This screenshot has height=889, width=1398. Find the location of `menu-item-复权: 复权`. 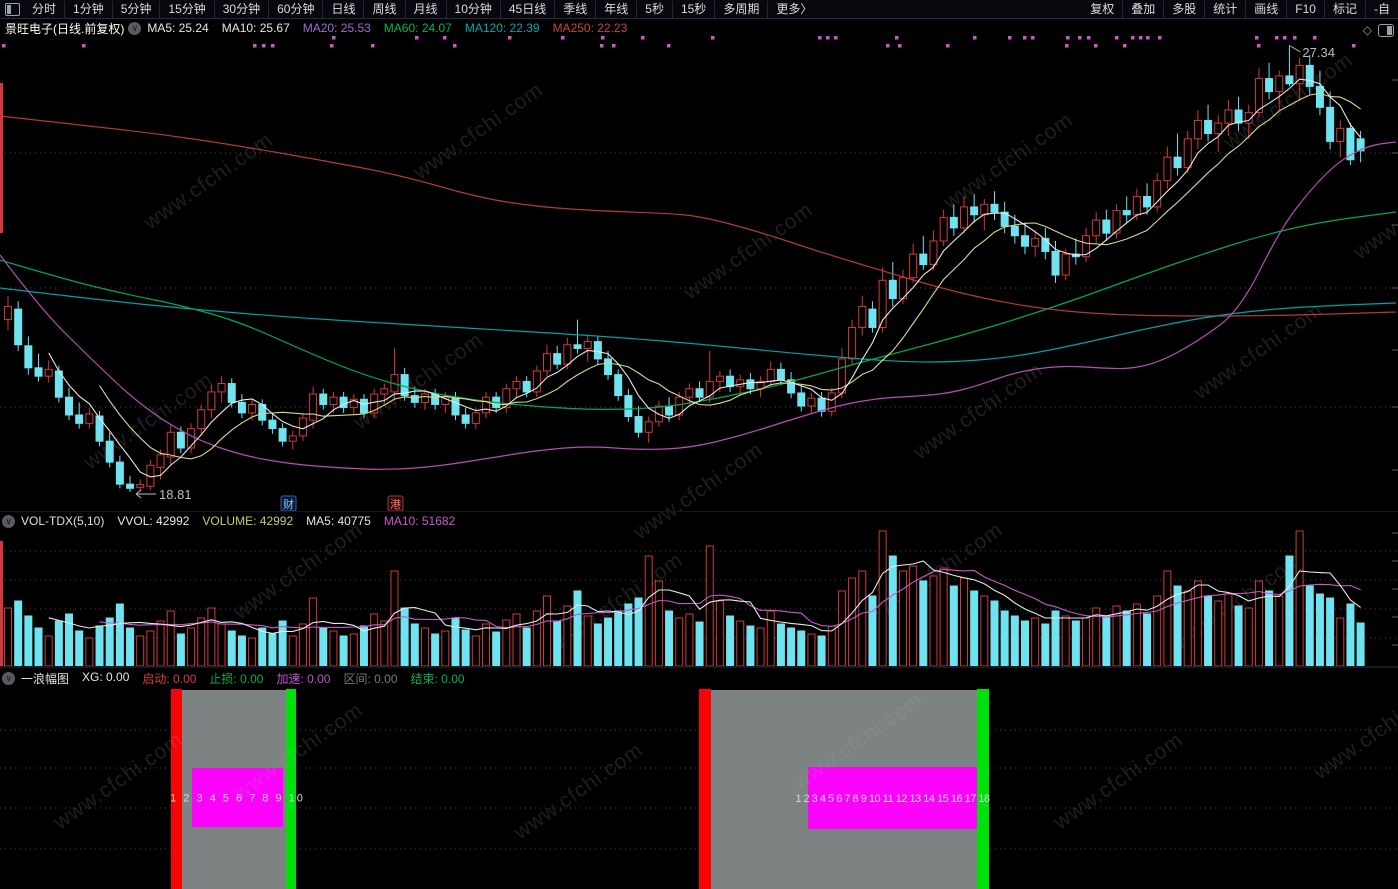

menu-item-复权: 复权 is located at coordinates (1102, 9).